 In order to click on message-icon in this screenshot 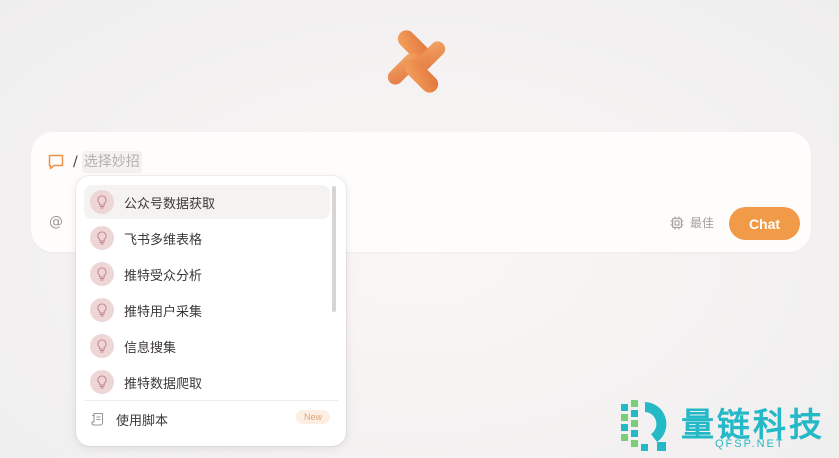, I will do `click(56, 162)`.